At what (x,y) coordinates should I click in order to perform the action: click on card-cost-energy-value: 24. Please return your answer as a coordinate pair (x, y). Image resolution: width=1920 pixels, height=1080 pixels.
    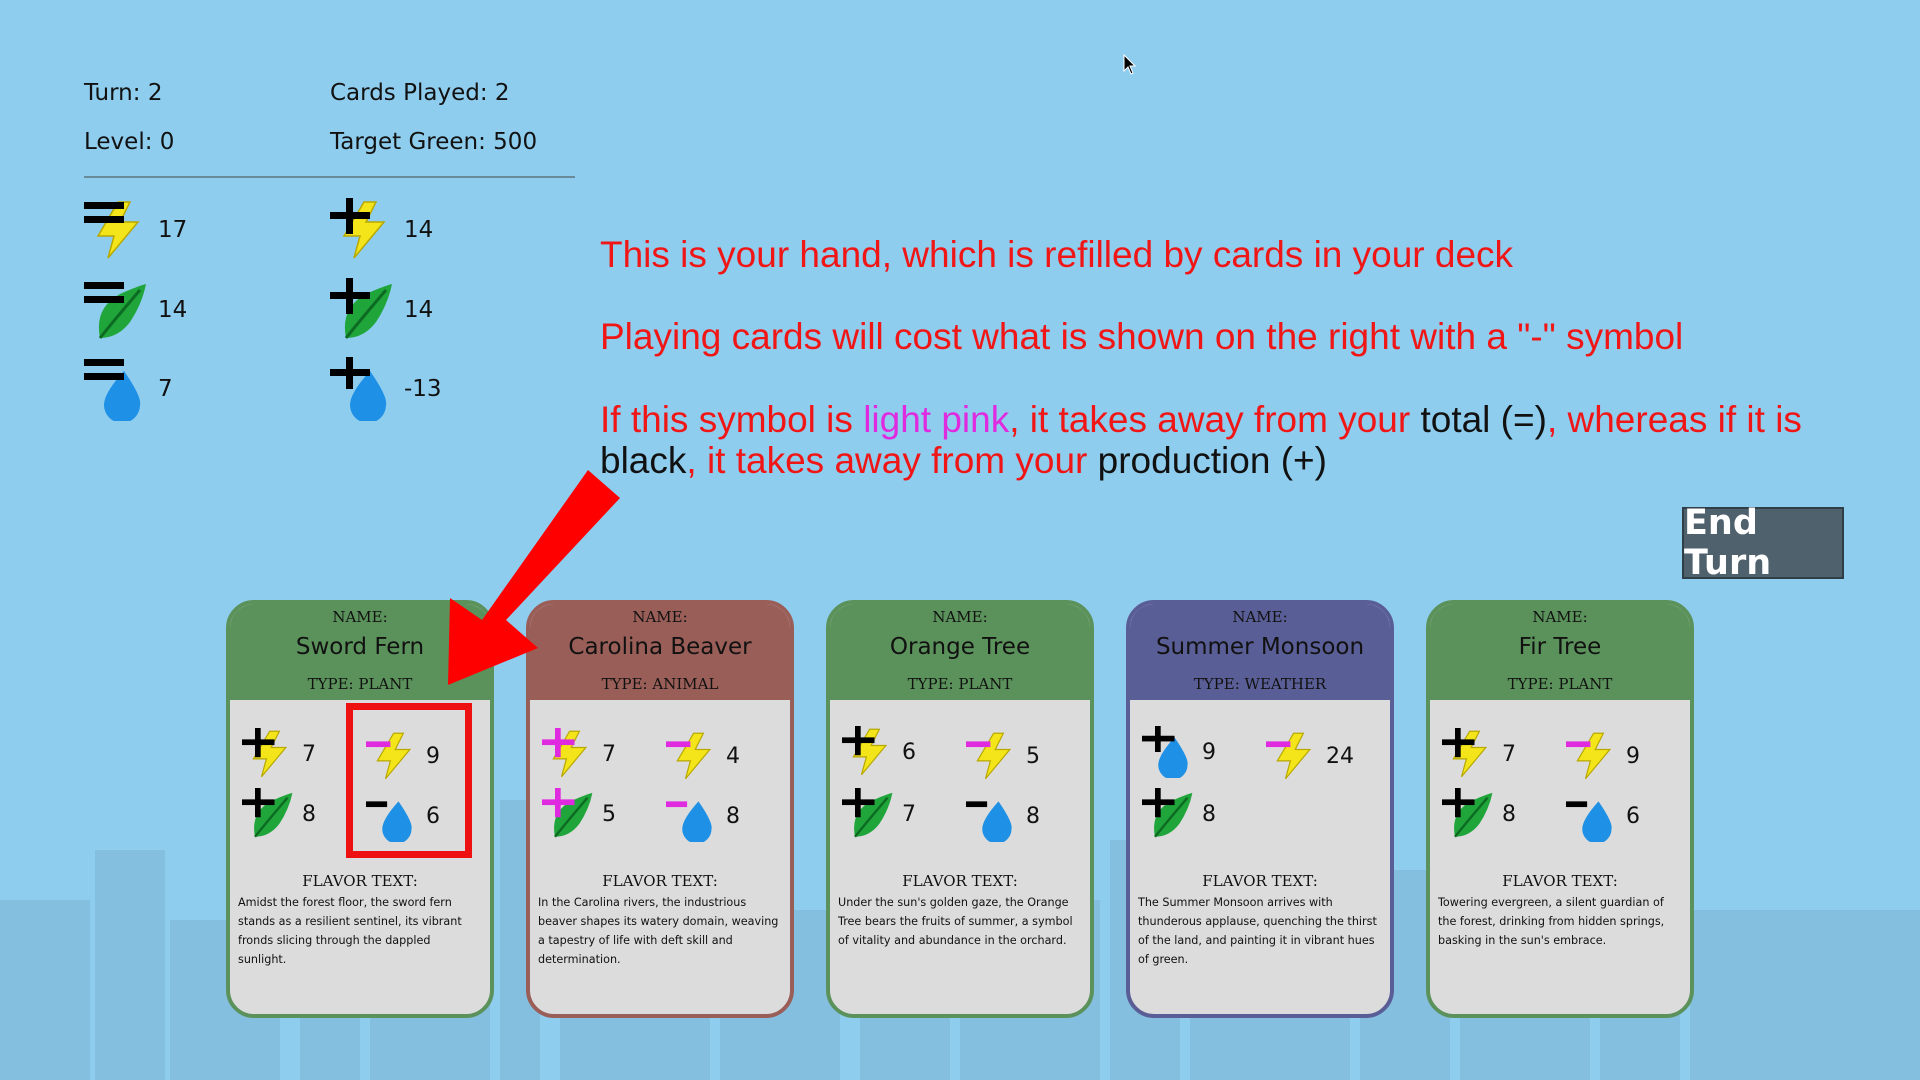
    Looking at the image, I should click on (1340, 756).